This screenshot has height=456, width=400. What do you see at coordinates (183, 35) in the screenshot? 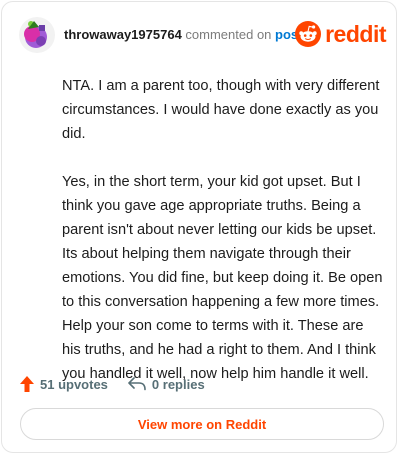
I see `comment-meta: throwaway1975764 commented on post` at bounding box center [183, 35].